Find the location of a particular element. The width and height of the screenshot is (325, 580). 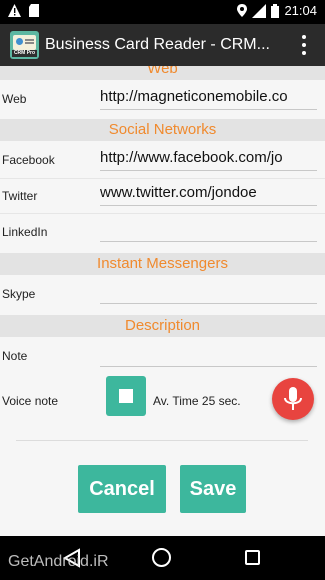

save-button: Save is located at coordinates (213, 489).